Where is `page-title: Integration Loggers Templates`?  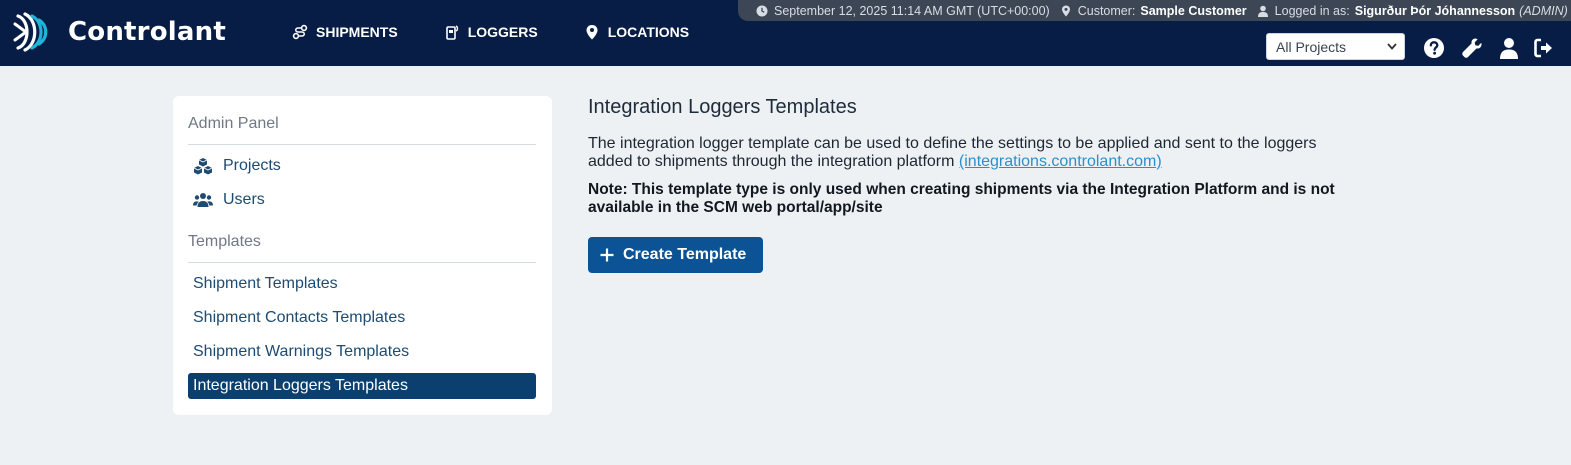 page-title: Integration Loggers Templates is located at coordinates (722, 107).